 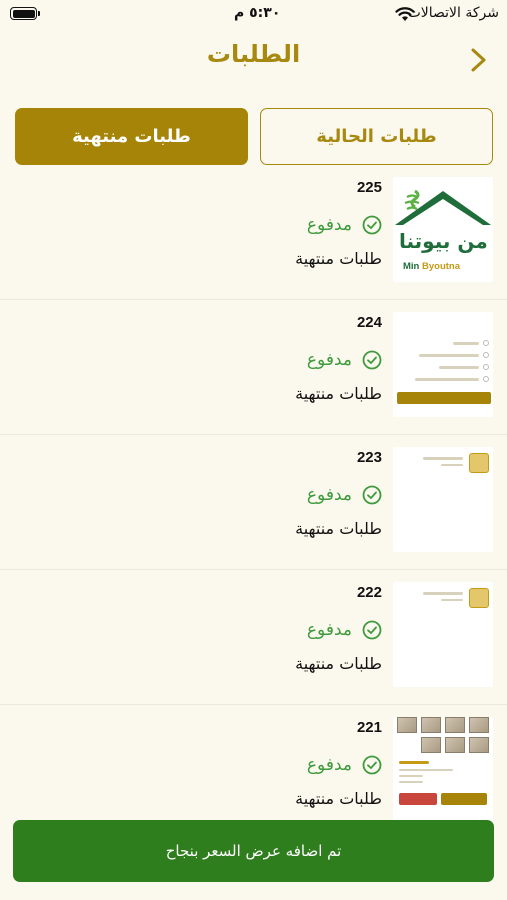 I want to click on tab-current-orders: طلبات الحالية, so click(x=376, y=136).